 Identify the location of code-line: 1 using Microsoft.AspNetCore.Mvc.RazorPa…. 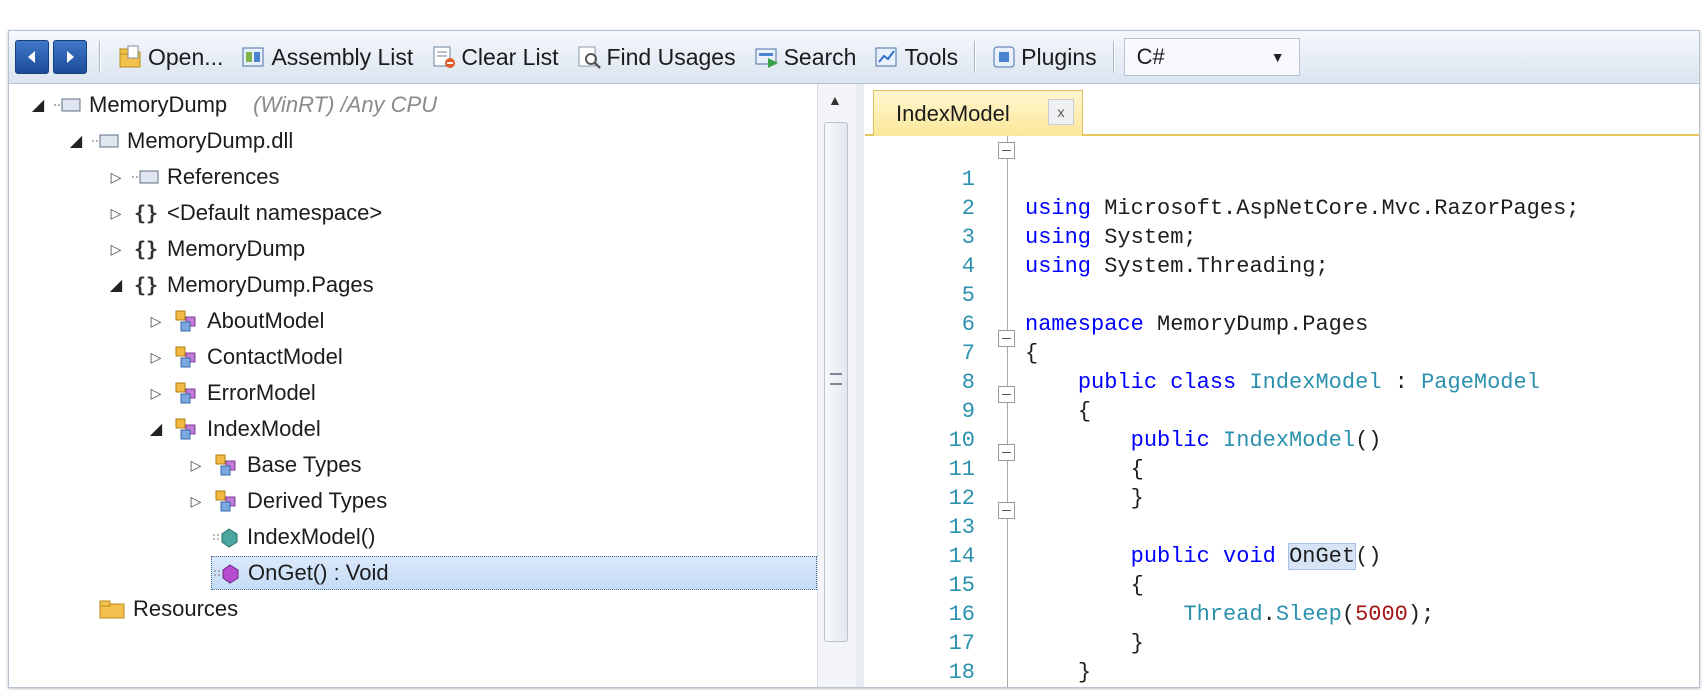
(1282, 178).